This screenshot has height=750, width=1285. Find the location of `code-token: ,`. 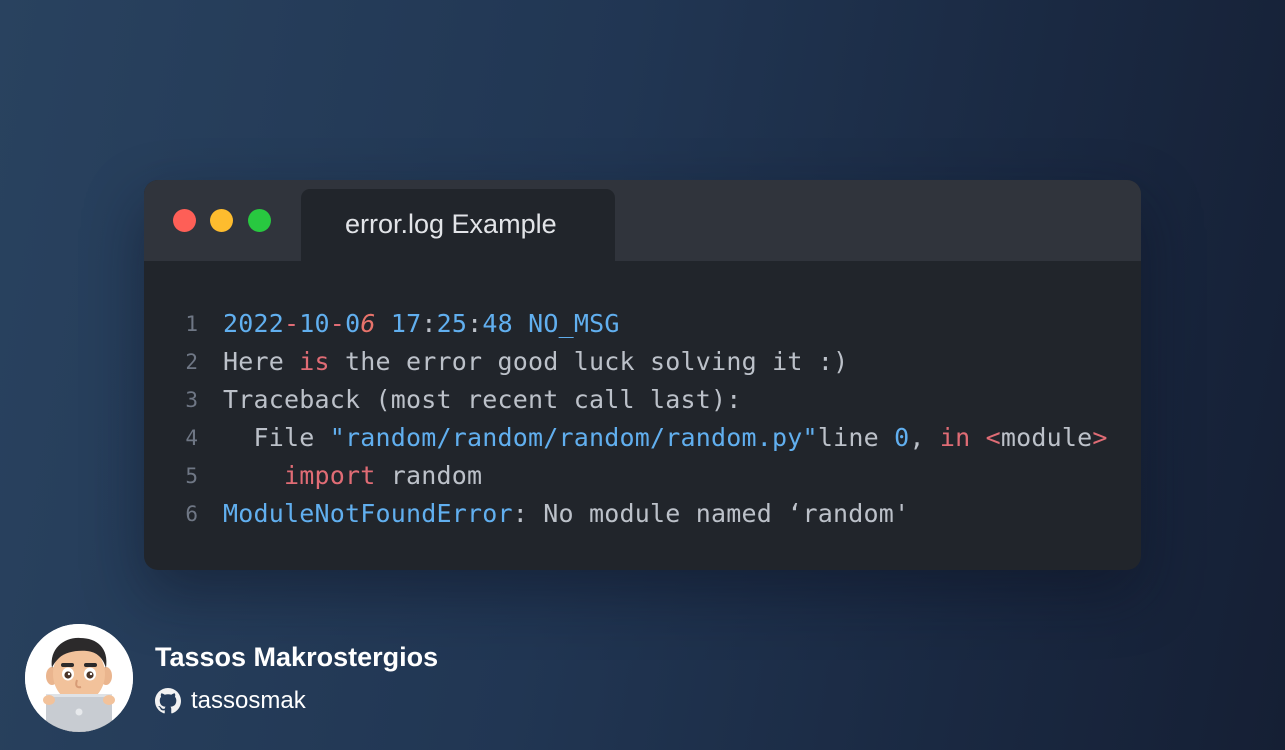

code-token: , is located at coordinates (924, 437).